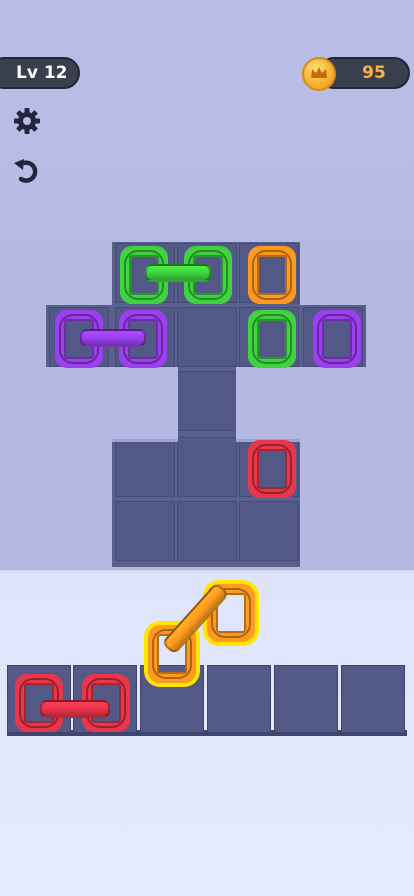 The height and width of the screenshot is (896, 414). I want to click on ring-piece-green, so click(272, 339).